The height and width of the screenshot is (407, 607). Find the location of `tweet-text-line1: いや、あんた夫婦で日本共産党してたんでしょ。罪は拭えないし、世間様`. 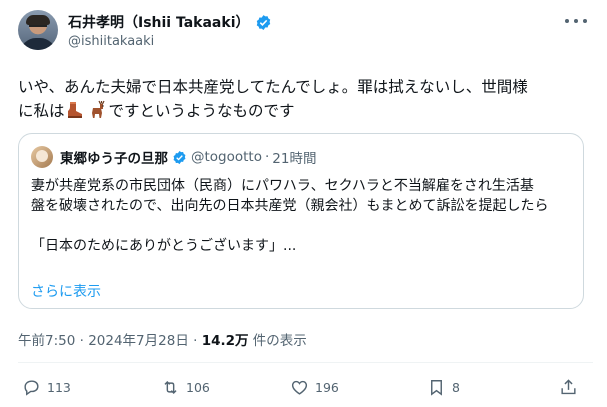

tweet-text-line1: いや、あんた夫婦で日本共産党してたんでしょ。罪は拭えないし、世間様 is located at coordinates (273, 87).